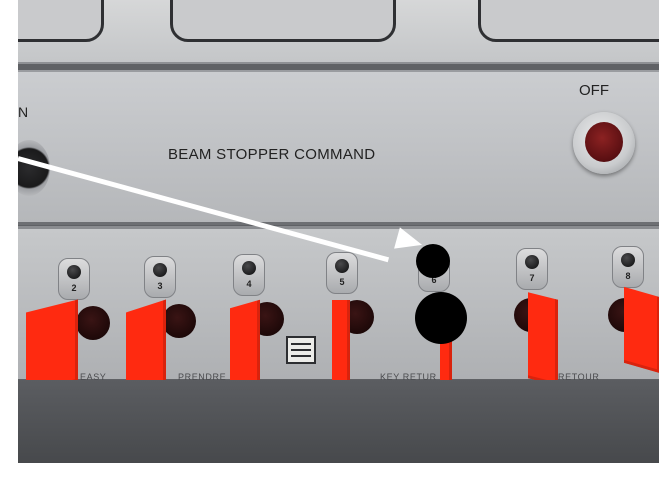 The height and width of the screenshot is (487, 659). Describe the element at coordinates (272, 154) in the screenshot. I see `beam-stopper-label: BEAM STOPPER COMMAND` at that location.